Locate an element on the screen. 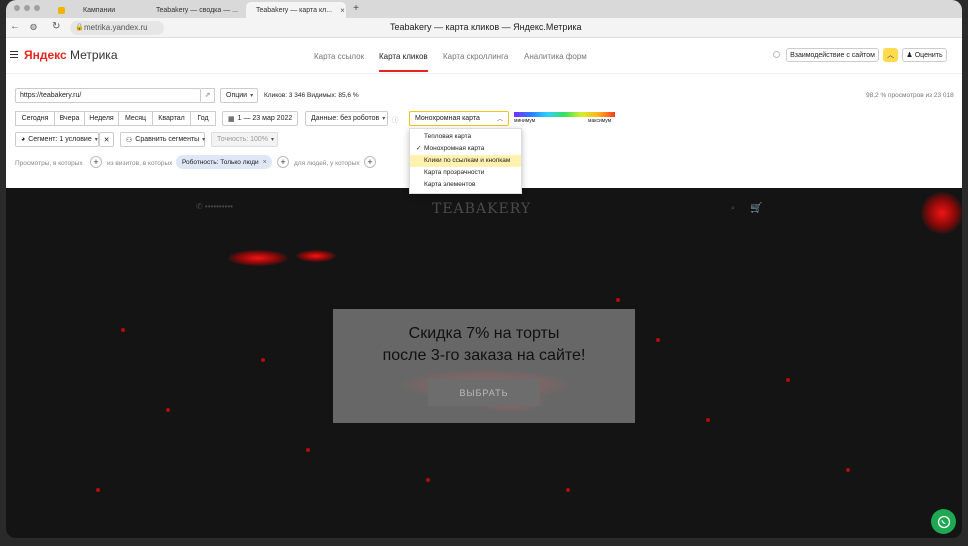 Image resolution: width=968 pixels, height=546 pixels. maximize-window-icon is located at coordinates (37, 8).